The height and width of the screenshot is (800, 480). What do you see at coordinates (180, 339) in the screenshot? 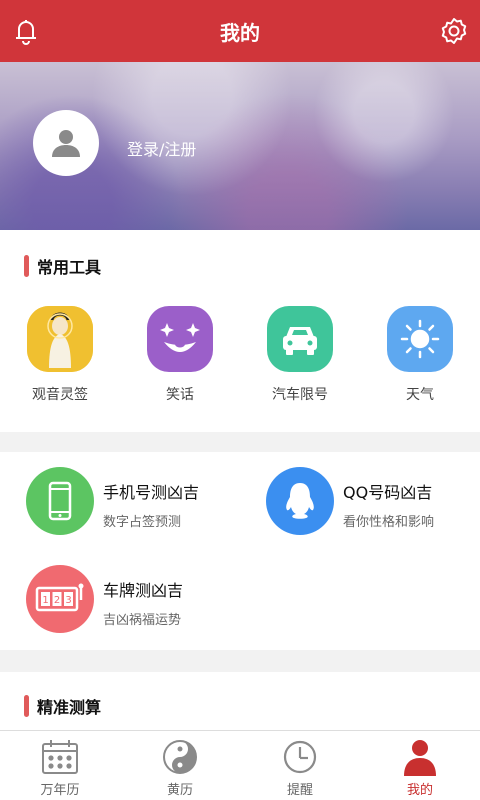
I see `clown-icon` at bounding box center [180, 339].